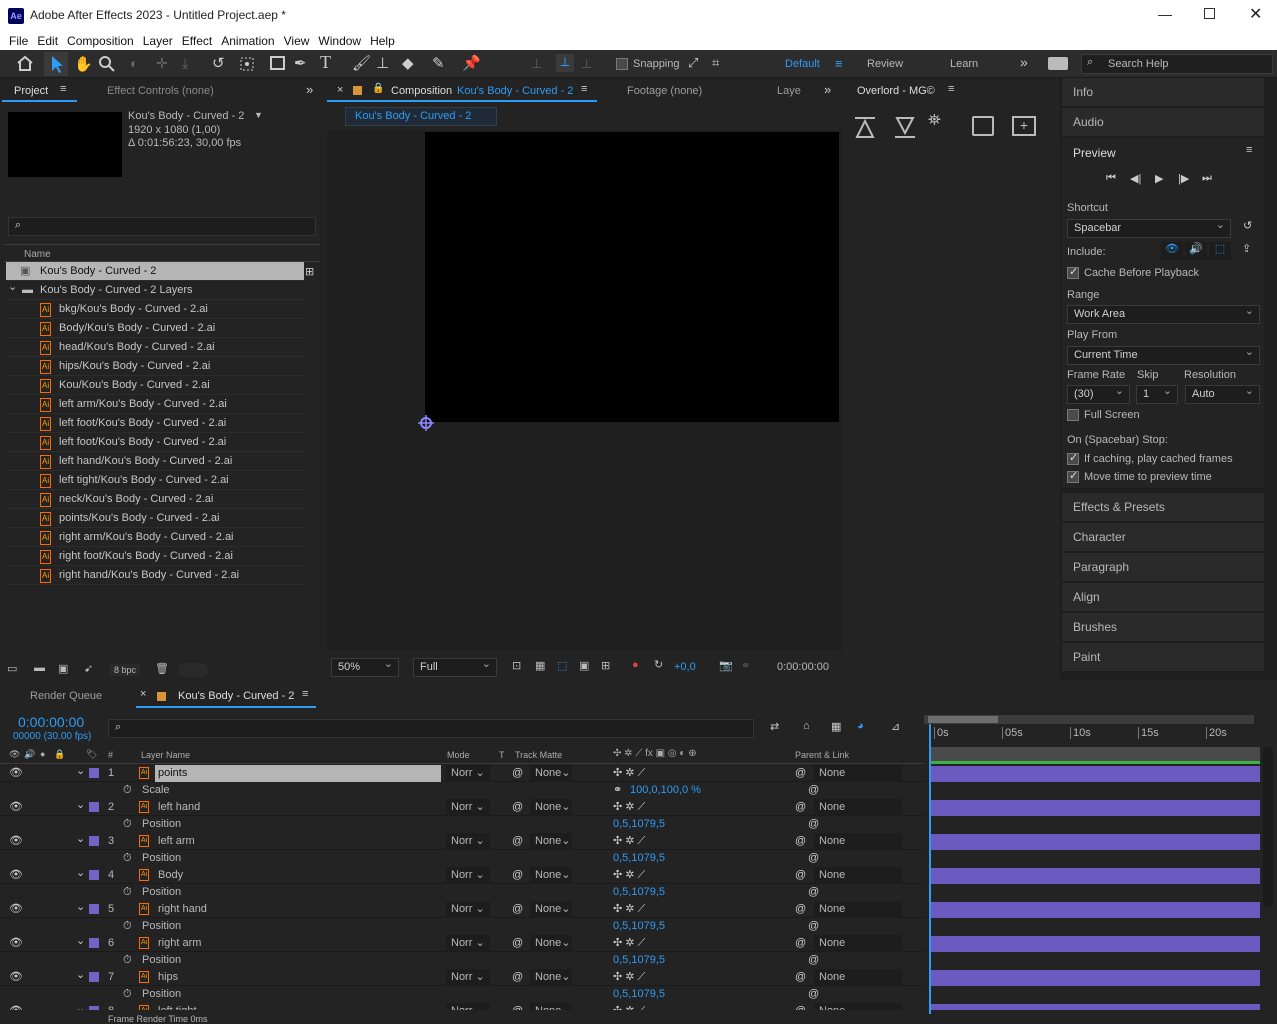 This screenshot has width=1277, height=1024. Describe the element at coordinates (806, 726) in the screenshot. I see `draft-3d-icon: ⌂` at that location.